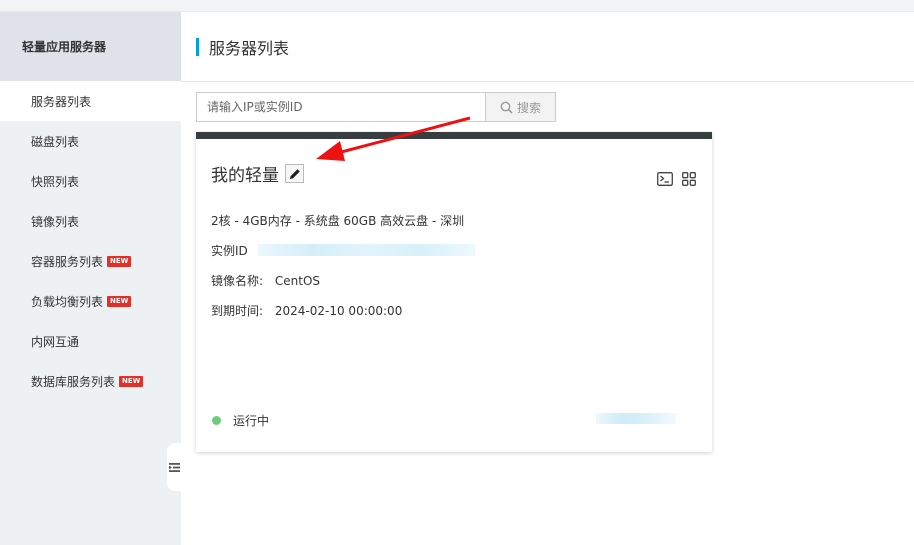 Image resolution: width=914 pixels, height=545 pixels. Describe the element at coordinates (55, 221) in the screenshot. I see `sidebar-item-label: 镜像列表` at that location.